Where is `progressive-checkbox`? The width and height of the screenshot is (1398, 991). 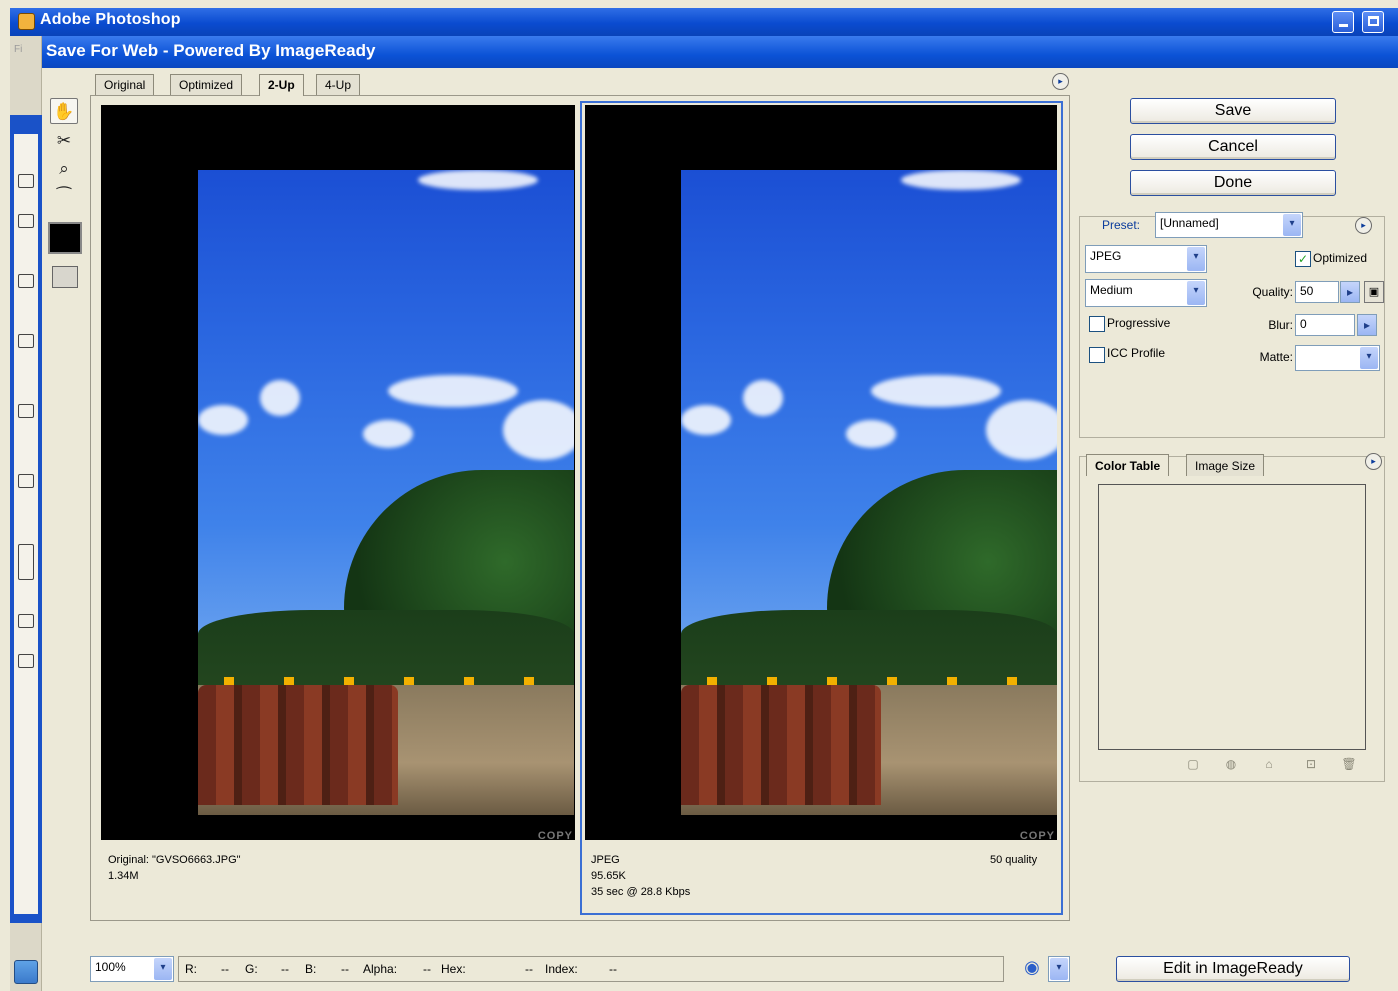
progressive-checkbox is located at coordinates (1097, 324).